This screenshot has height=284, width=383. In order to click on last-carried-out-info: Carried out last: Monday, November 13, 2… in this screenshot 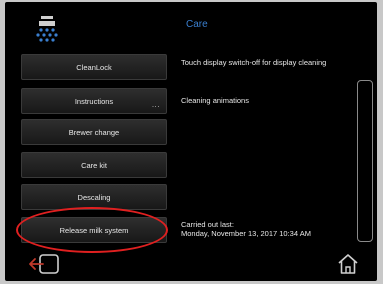, I will do `click(258, 229)`.